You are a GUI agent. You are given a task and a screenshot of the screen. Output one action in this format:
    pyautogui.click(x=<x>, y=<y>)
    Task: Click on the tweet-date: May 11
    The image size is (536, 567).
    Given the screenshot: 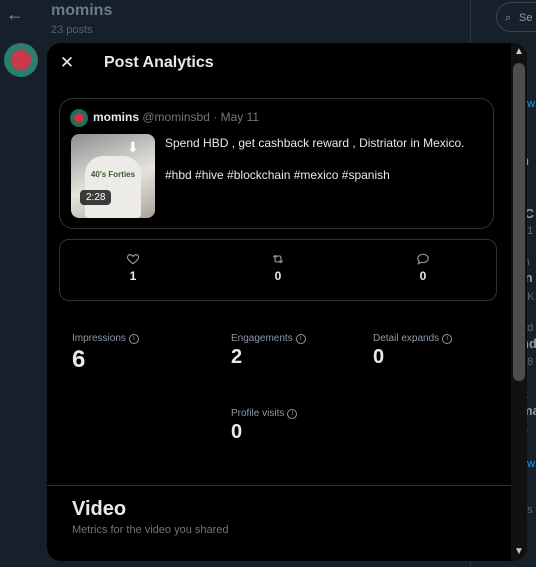 What is the action you would take?
    pyautogui.click(x=240, y=117)
    